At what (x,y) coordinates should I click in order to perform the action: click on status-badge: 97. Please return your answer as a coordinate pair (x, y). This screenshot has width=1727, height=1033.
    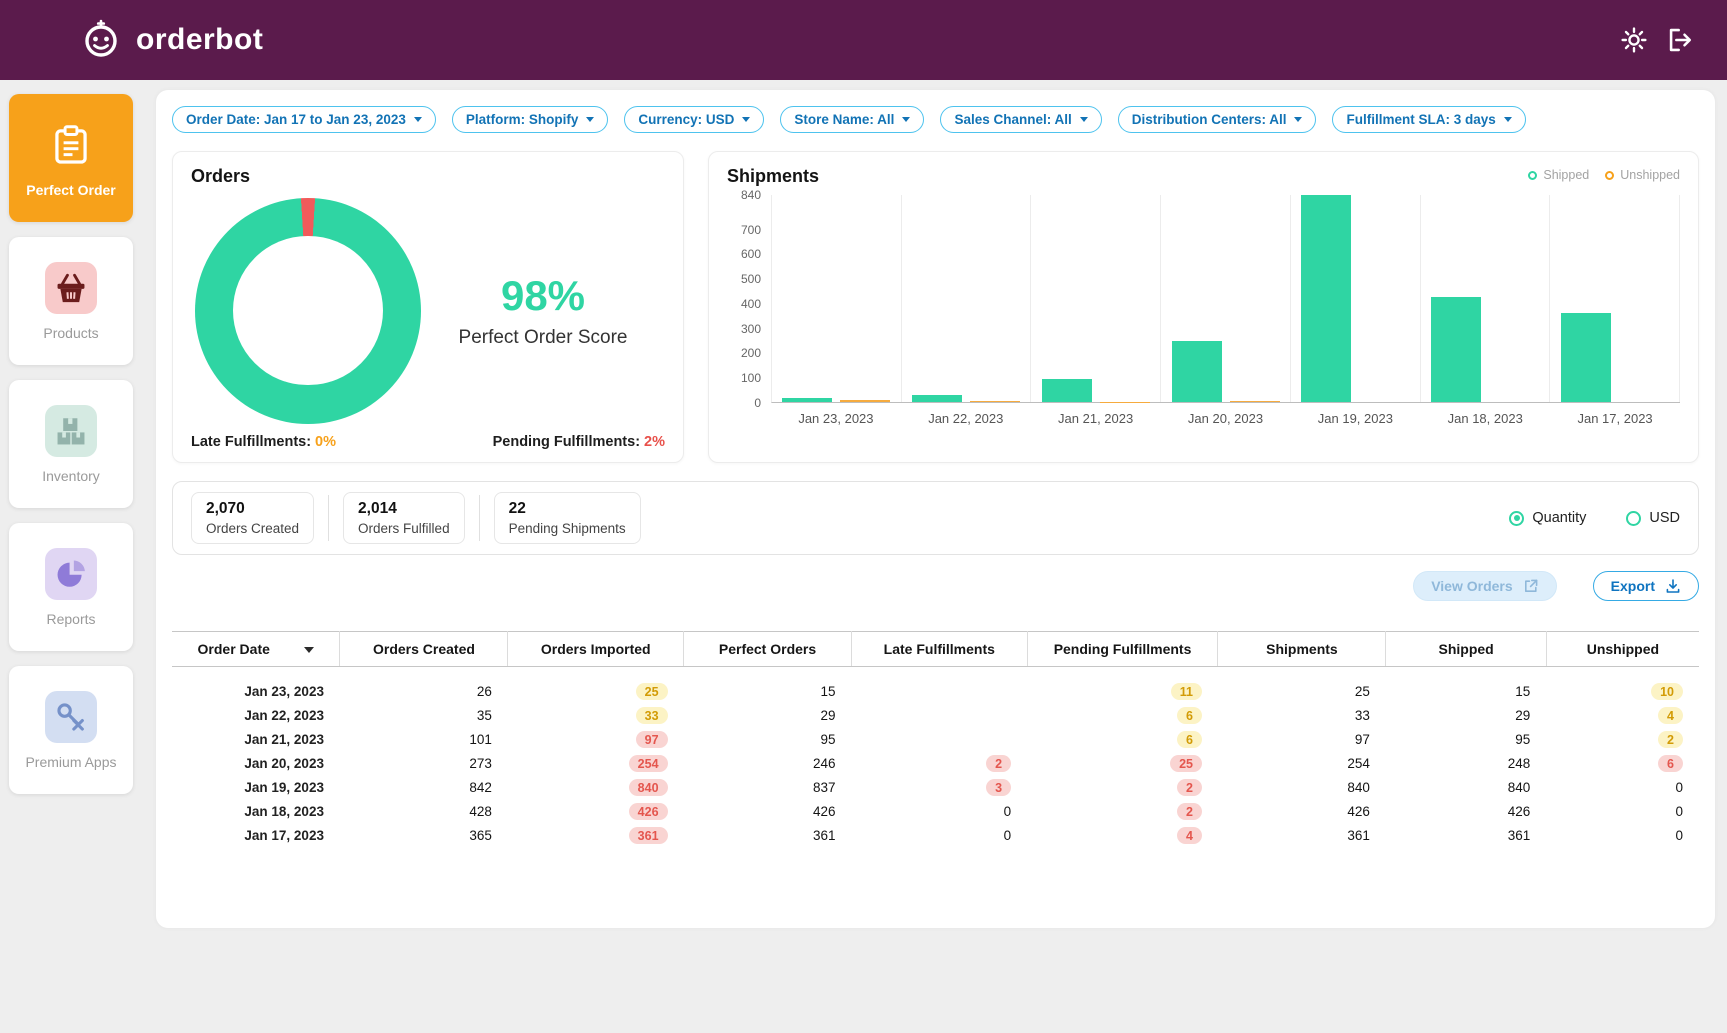
    Looking at the image, I should click on (651, 739).